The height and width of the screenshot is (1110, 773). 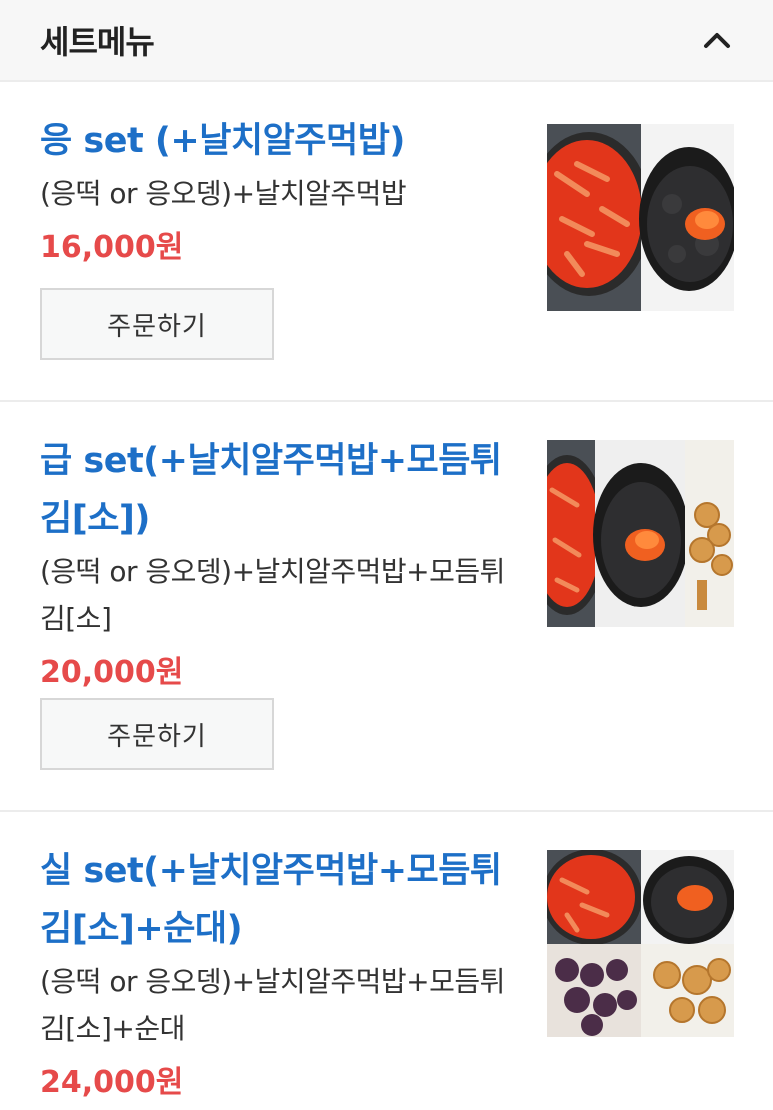 I want to click on menu-item-price: 20,000원, so click(x=112, y=672).